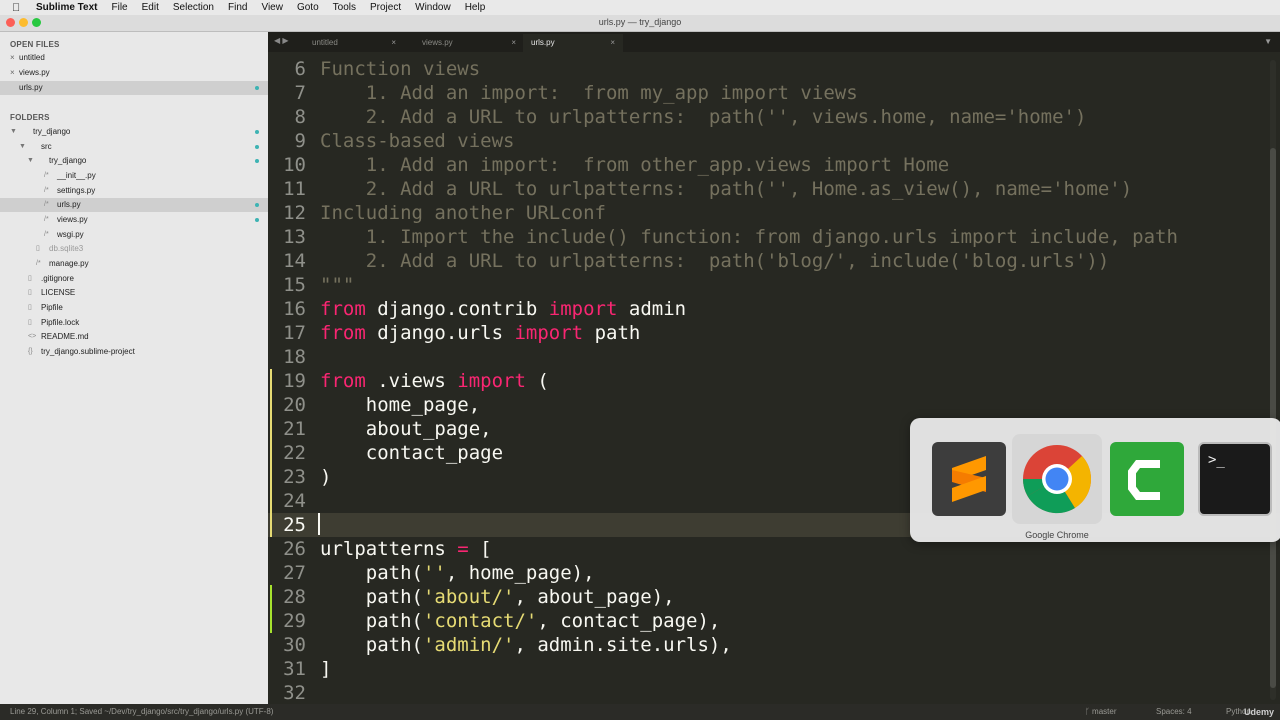 The width and height of the screenshot is (1280, 720). Describe the element at coordinates (774, 597) in the screenshot. I see `code-line: 28 path('about/', about_page),` at that location.